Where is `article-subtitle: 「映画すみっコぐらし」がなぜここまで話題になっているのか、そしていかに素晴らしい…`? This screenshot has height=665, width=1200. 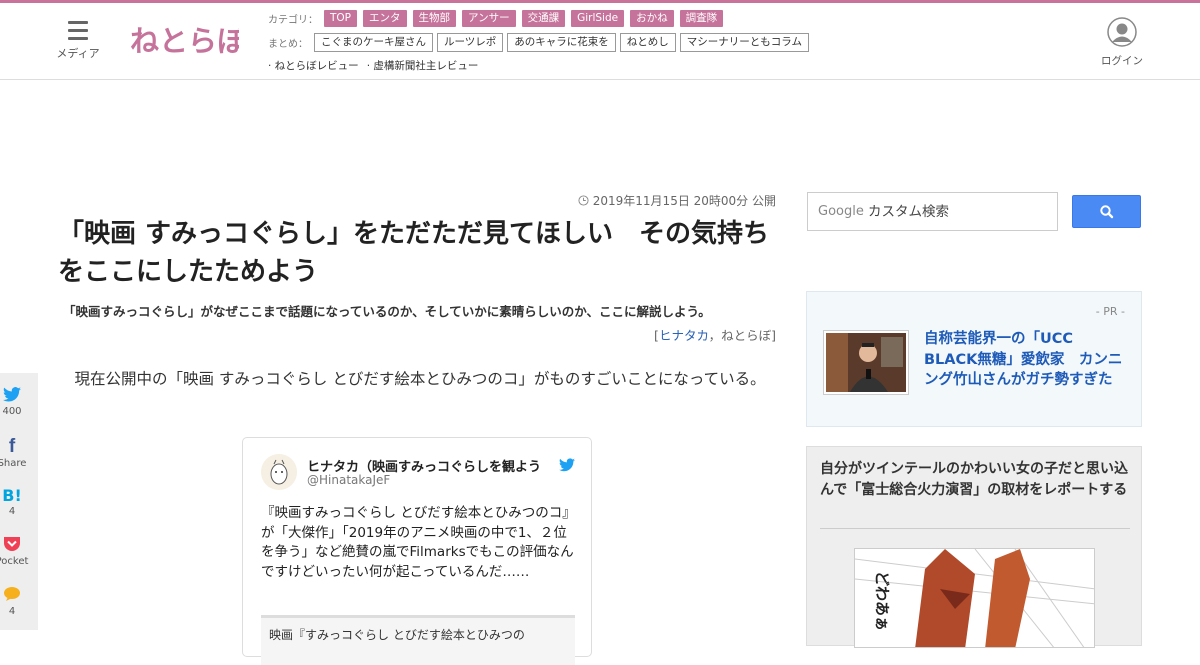 article-subtitle: 「映画すみっコぐらし」がなぜここまで話題になっているのか、そしていかに素晴らしい… is located at coordinates (387, 311).